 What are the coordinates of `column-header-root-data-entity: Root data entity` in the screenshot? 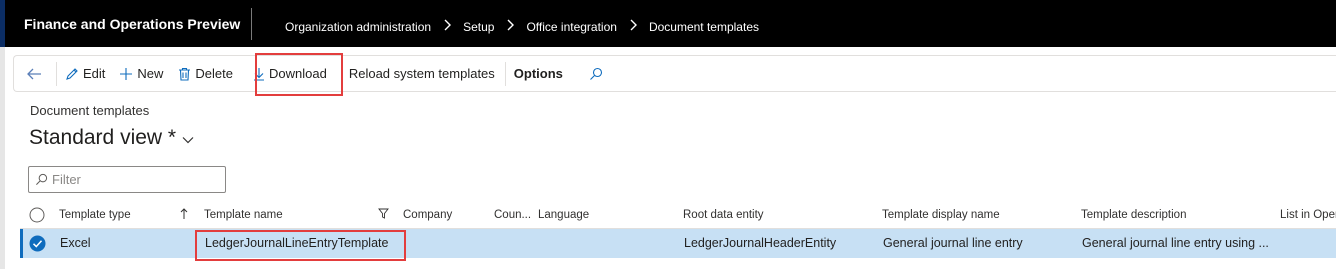 It's located at (723, 215).